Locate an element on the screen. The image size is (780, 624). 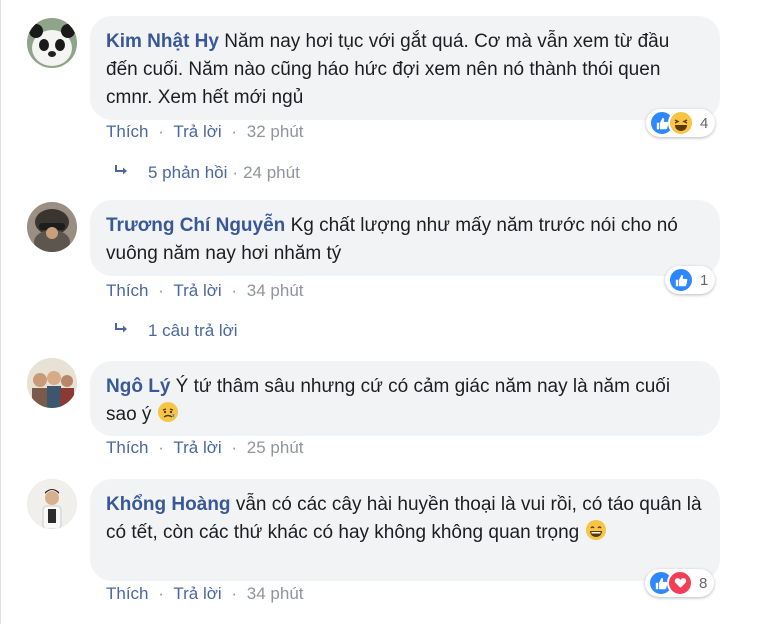
panel-border is located at coordinates (0, 312).